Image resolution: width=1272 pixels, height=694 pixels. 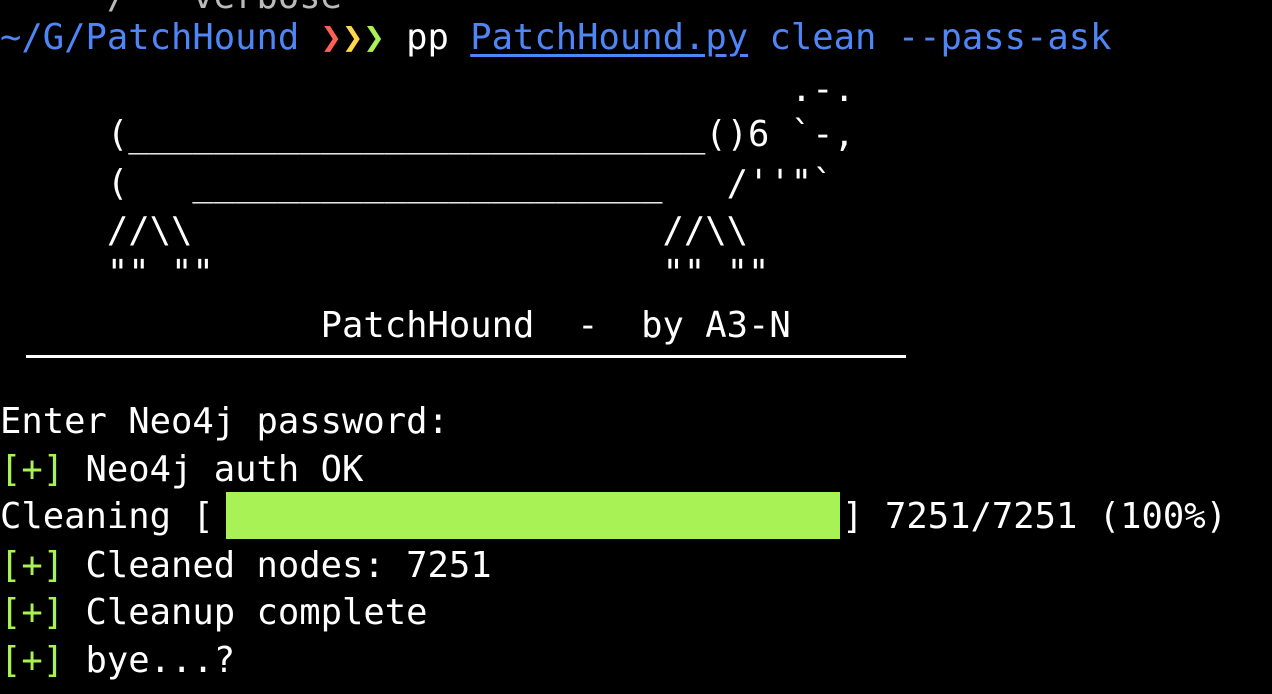 I want to click on banner-title: PatchHound - by A3-N, so click(x=395, y=325).